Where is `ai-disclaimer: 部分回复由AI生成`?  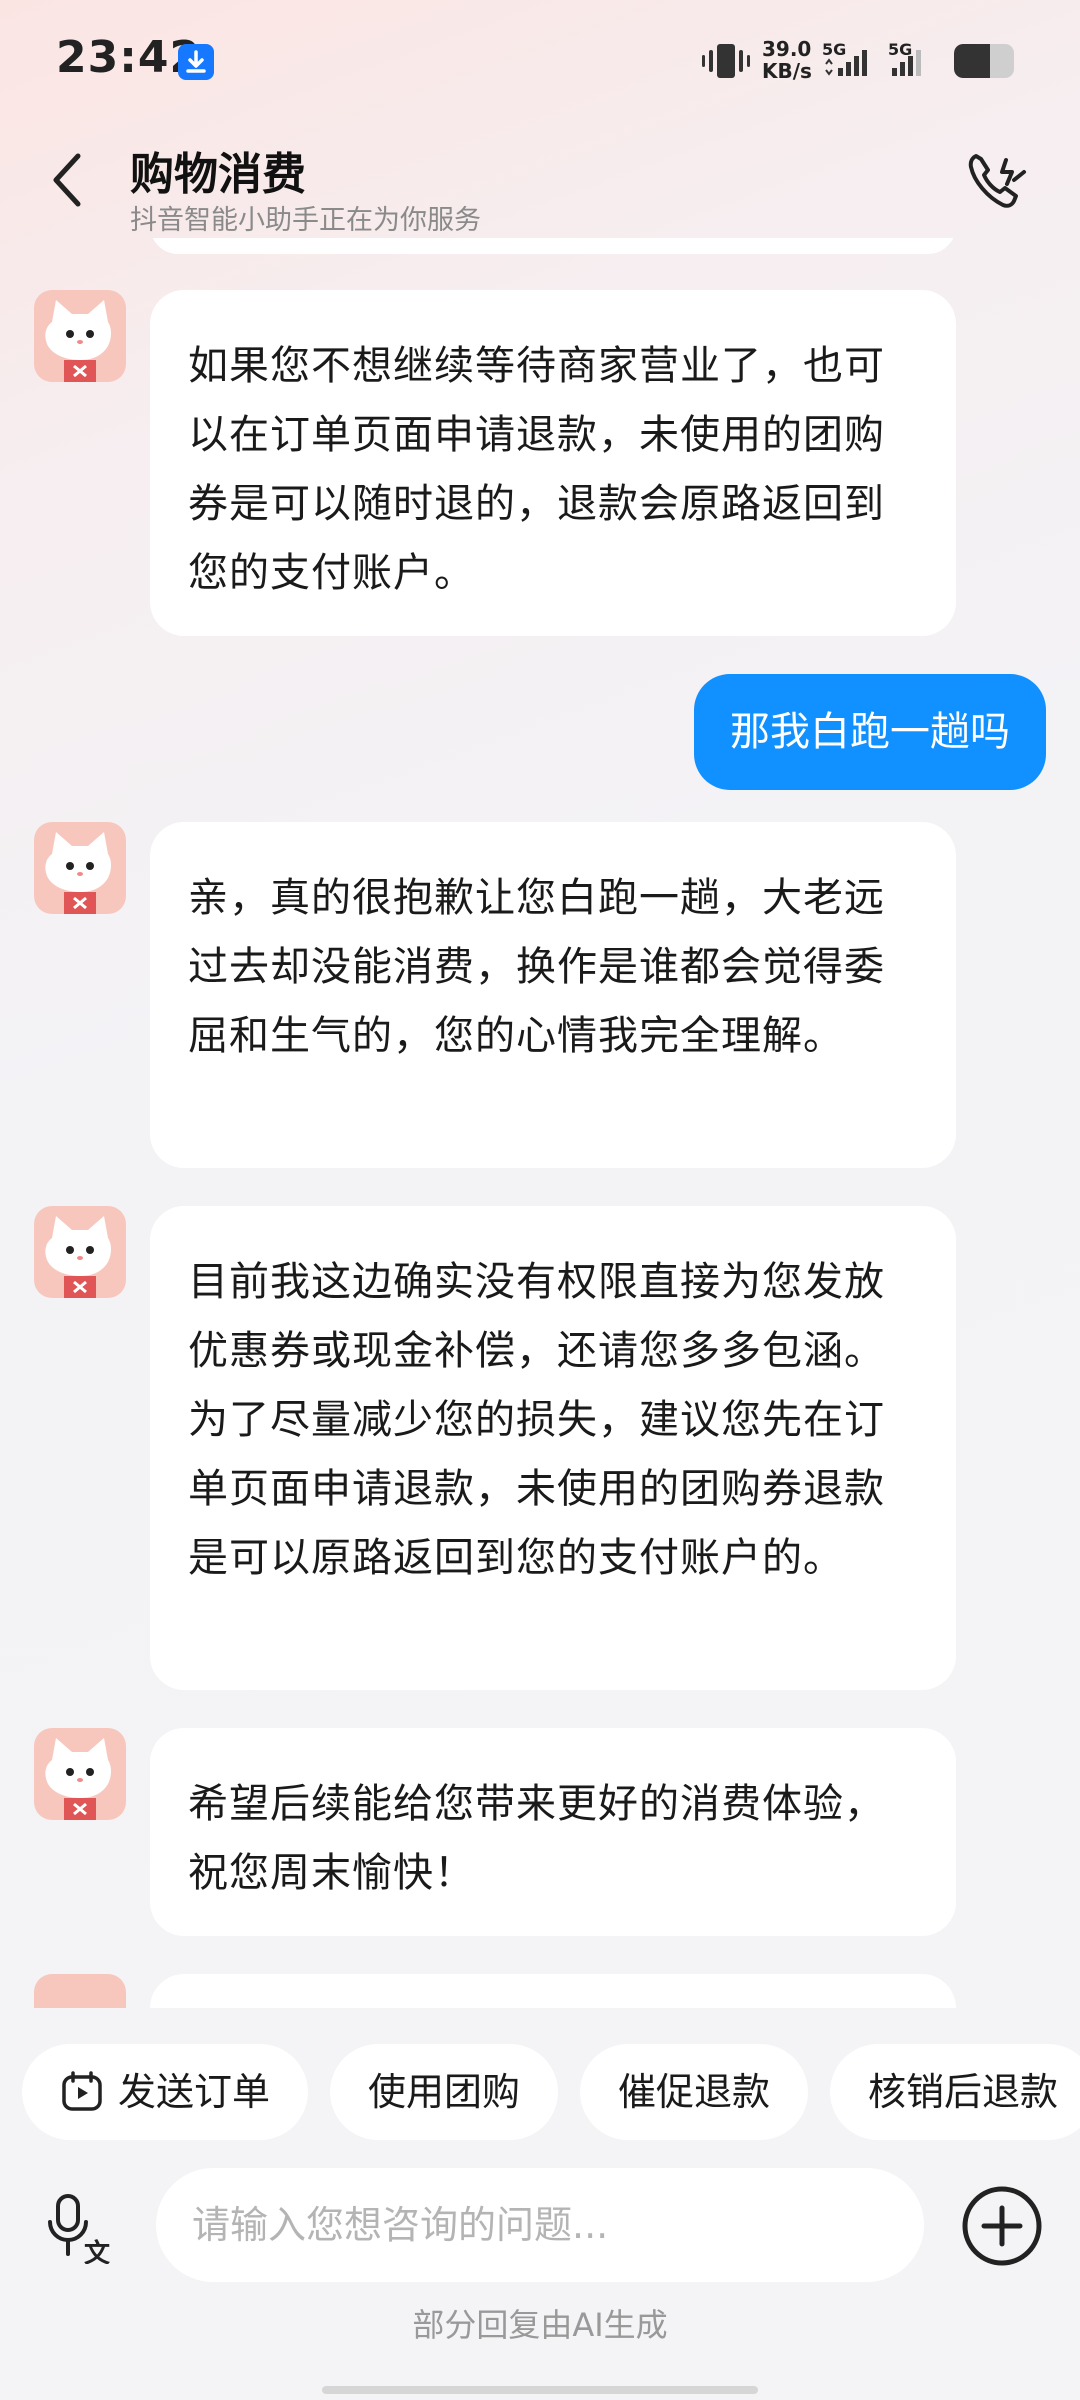
ai-disclaimer: 部分回复由AI生成 is located at coordinates (540, 2325).